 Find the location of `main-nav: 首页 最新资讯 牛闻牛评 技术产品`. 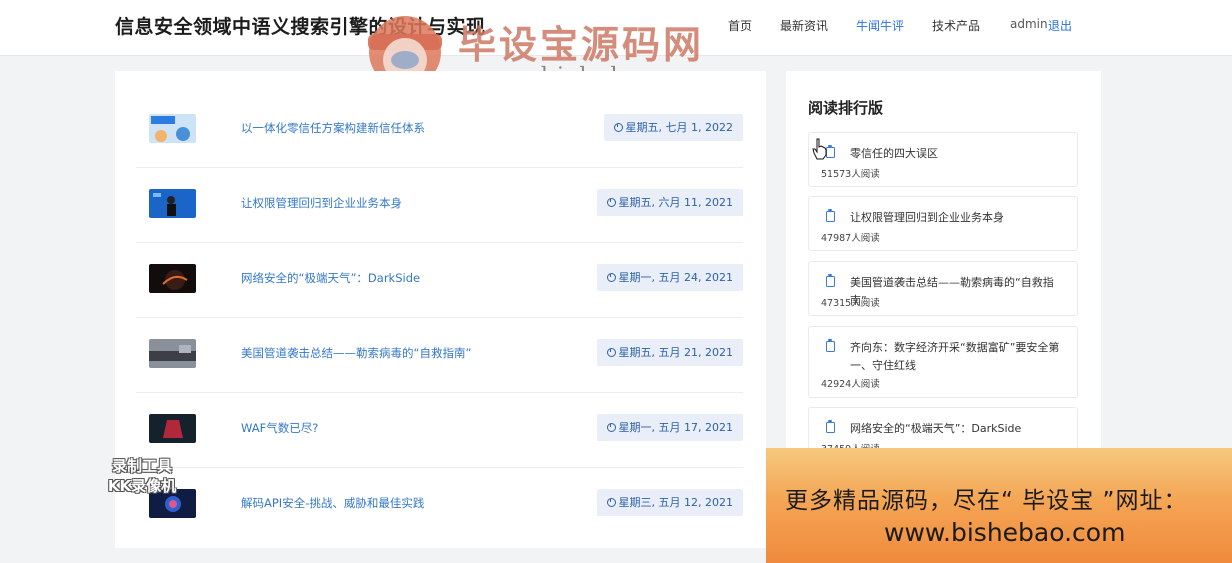

main-nav: 首页 最新资讯 牛闻牛评 技术产品 is located at coordinates (868, 25).